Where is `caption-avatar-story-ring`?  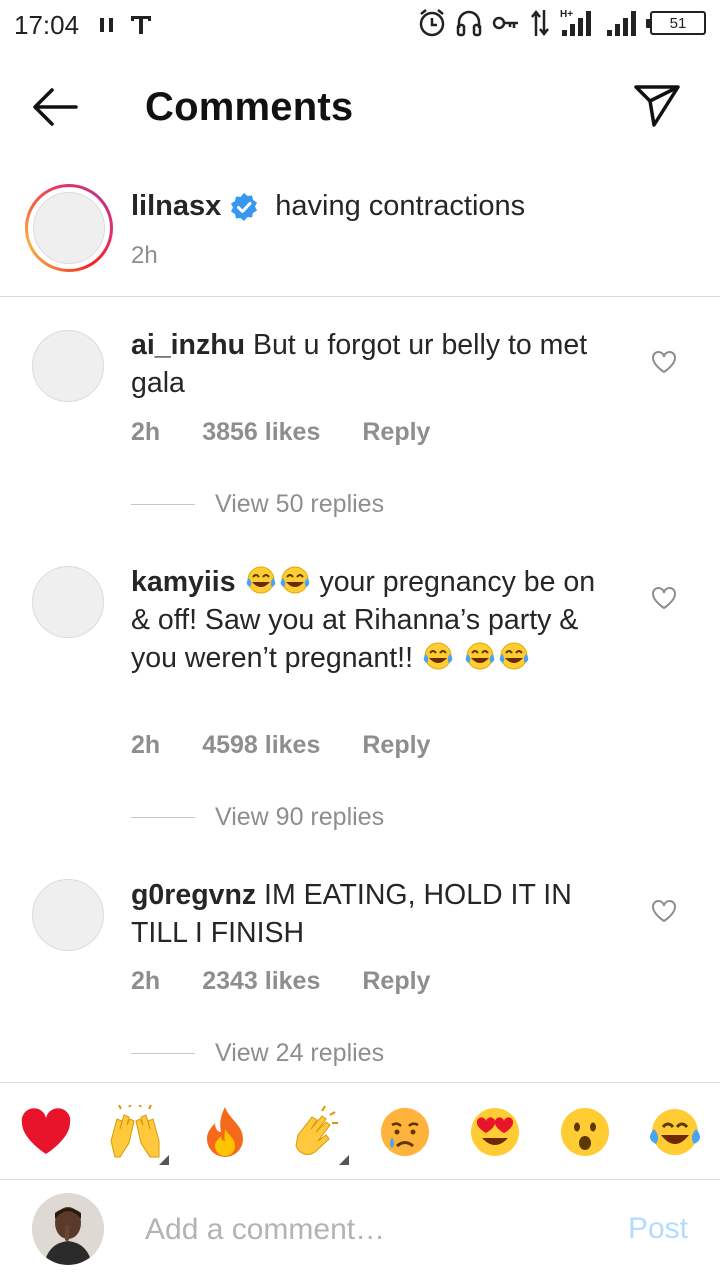
caption-avatar-story-ring is located at coordinates (69, 228).